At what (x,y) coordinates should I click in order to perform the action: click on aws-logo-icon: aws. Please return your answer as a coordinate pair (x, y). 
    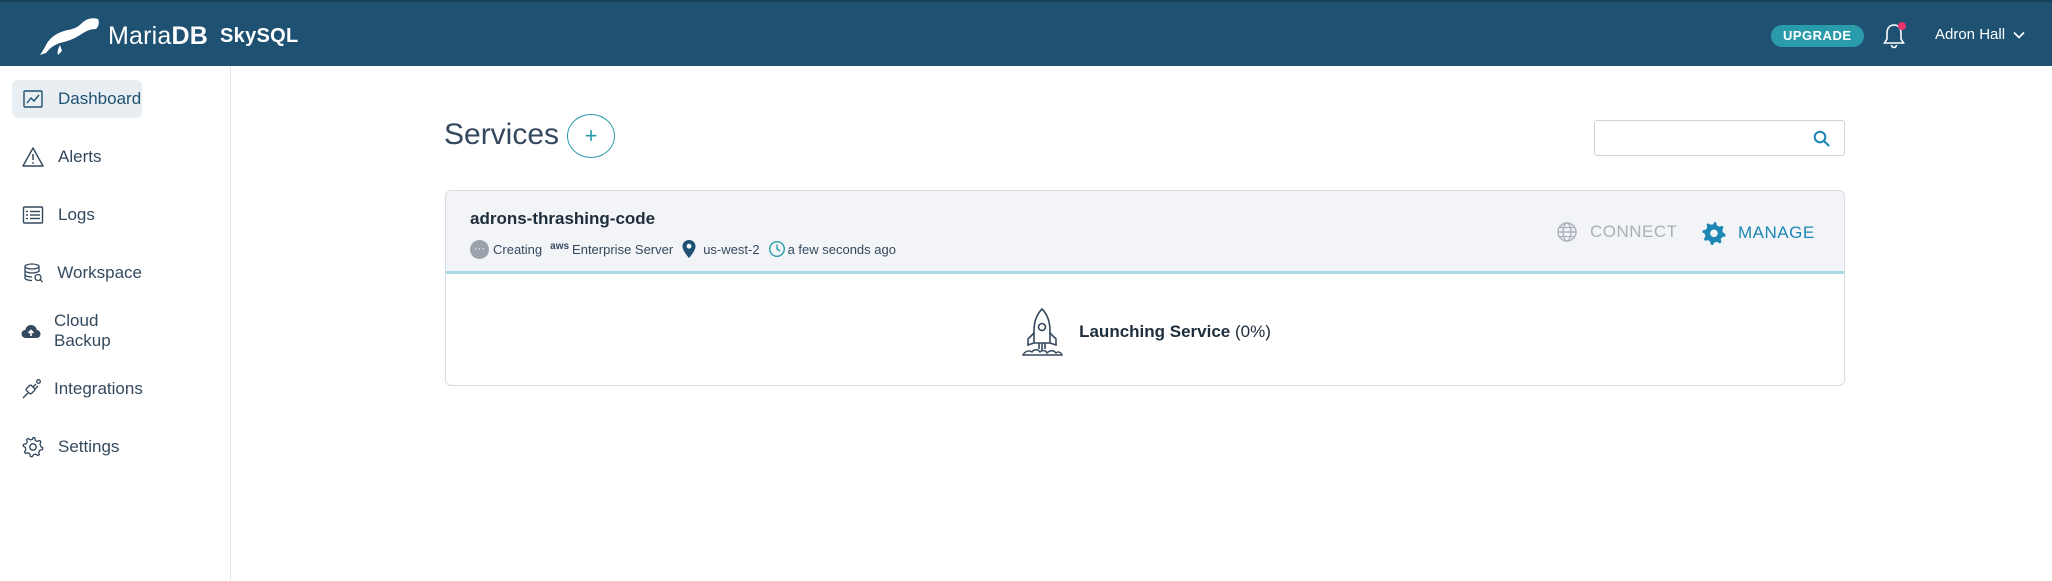
    Looking at the image, I should click on (560, 246).